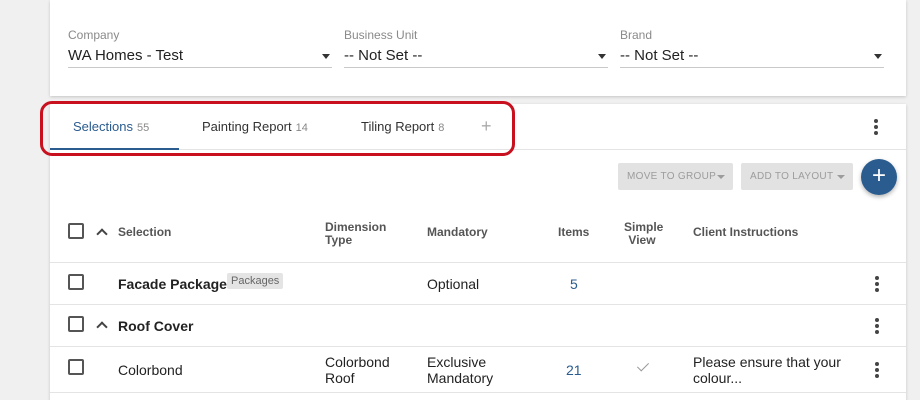 This screenshot has height=400, width=920. I want to click on brand-value: -- Not Set --, so click(659, 55).